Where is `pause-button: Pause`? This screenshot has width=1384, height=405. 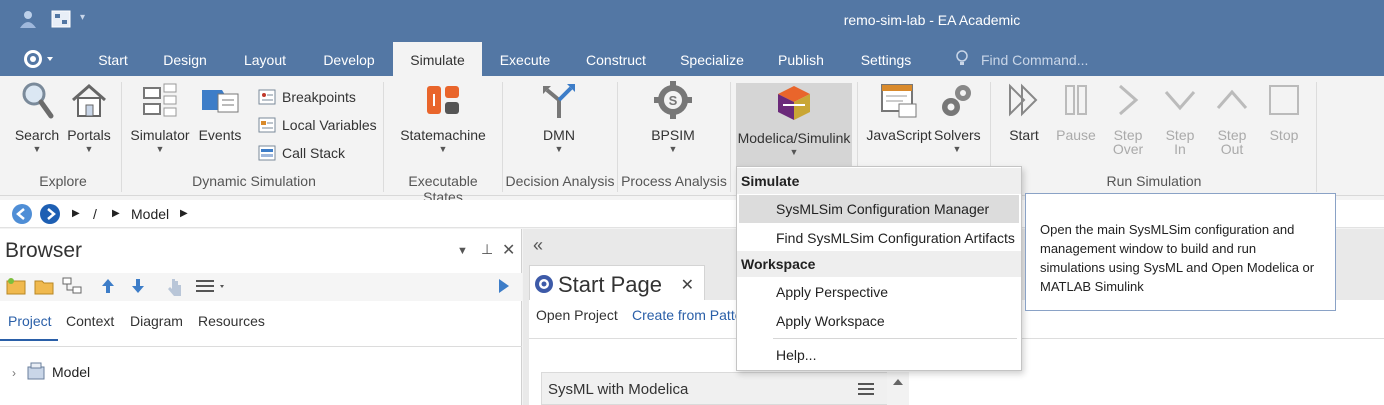 pause-button: Pause is located at coordinates (1076, 111).